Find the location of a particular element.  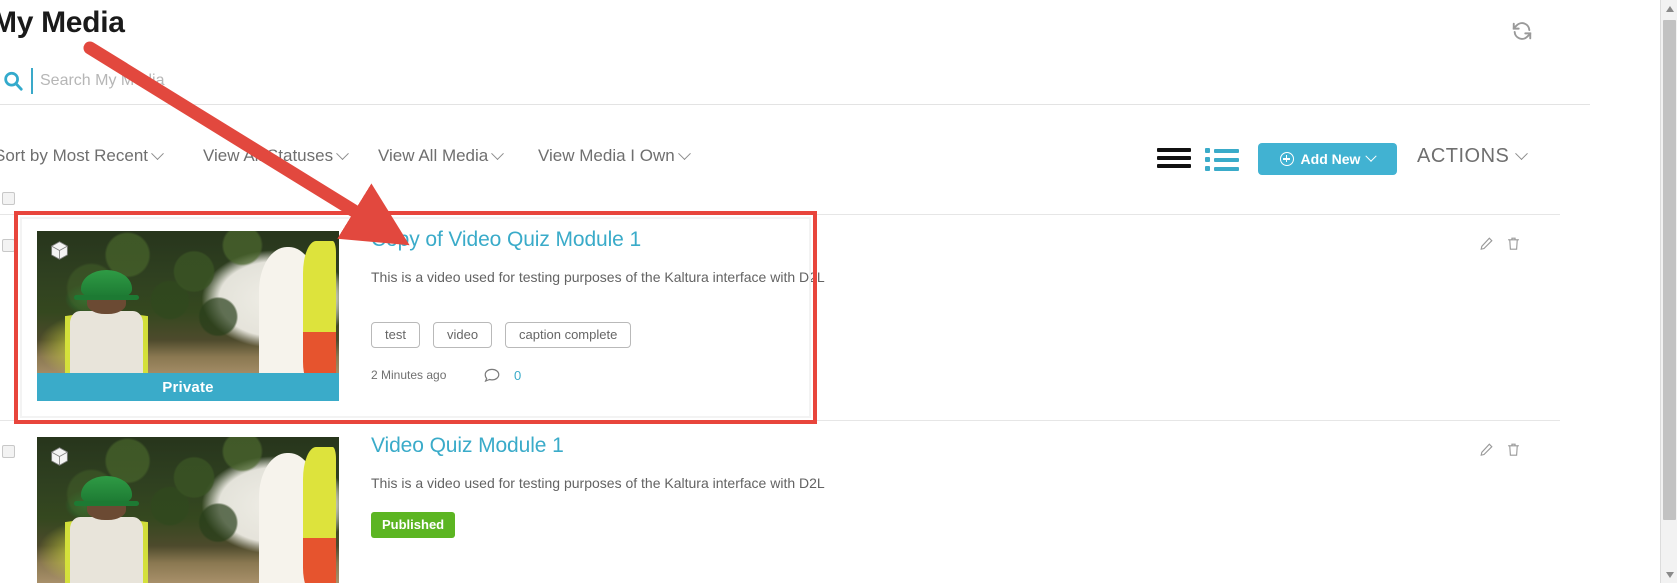

plus-circle-icon is located at coordinates (1286, 159).